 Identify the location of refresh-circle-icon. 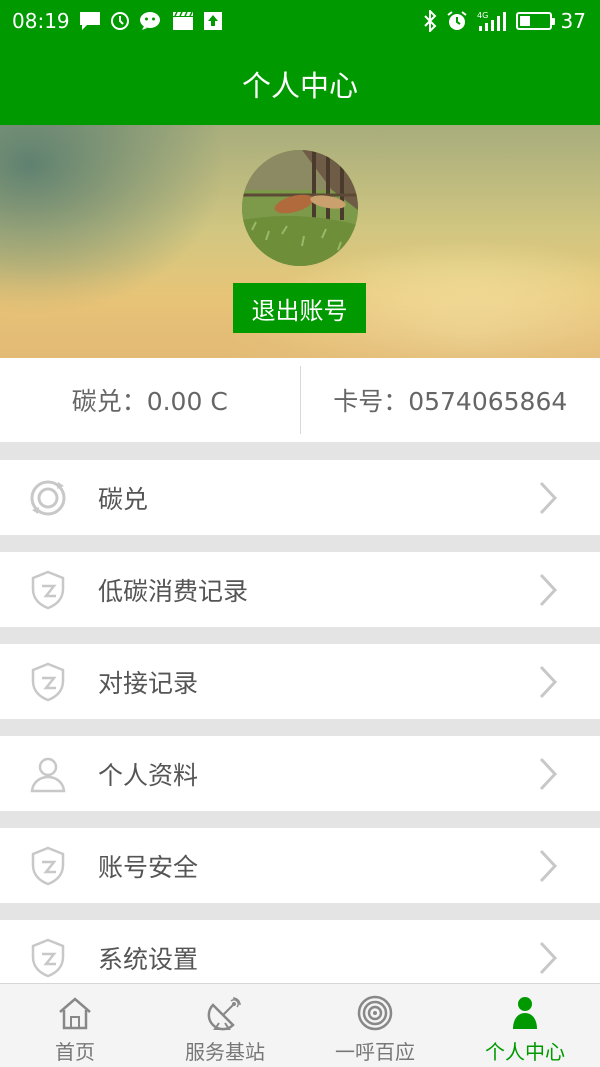
(48, 498).